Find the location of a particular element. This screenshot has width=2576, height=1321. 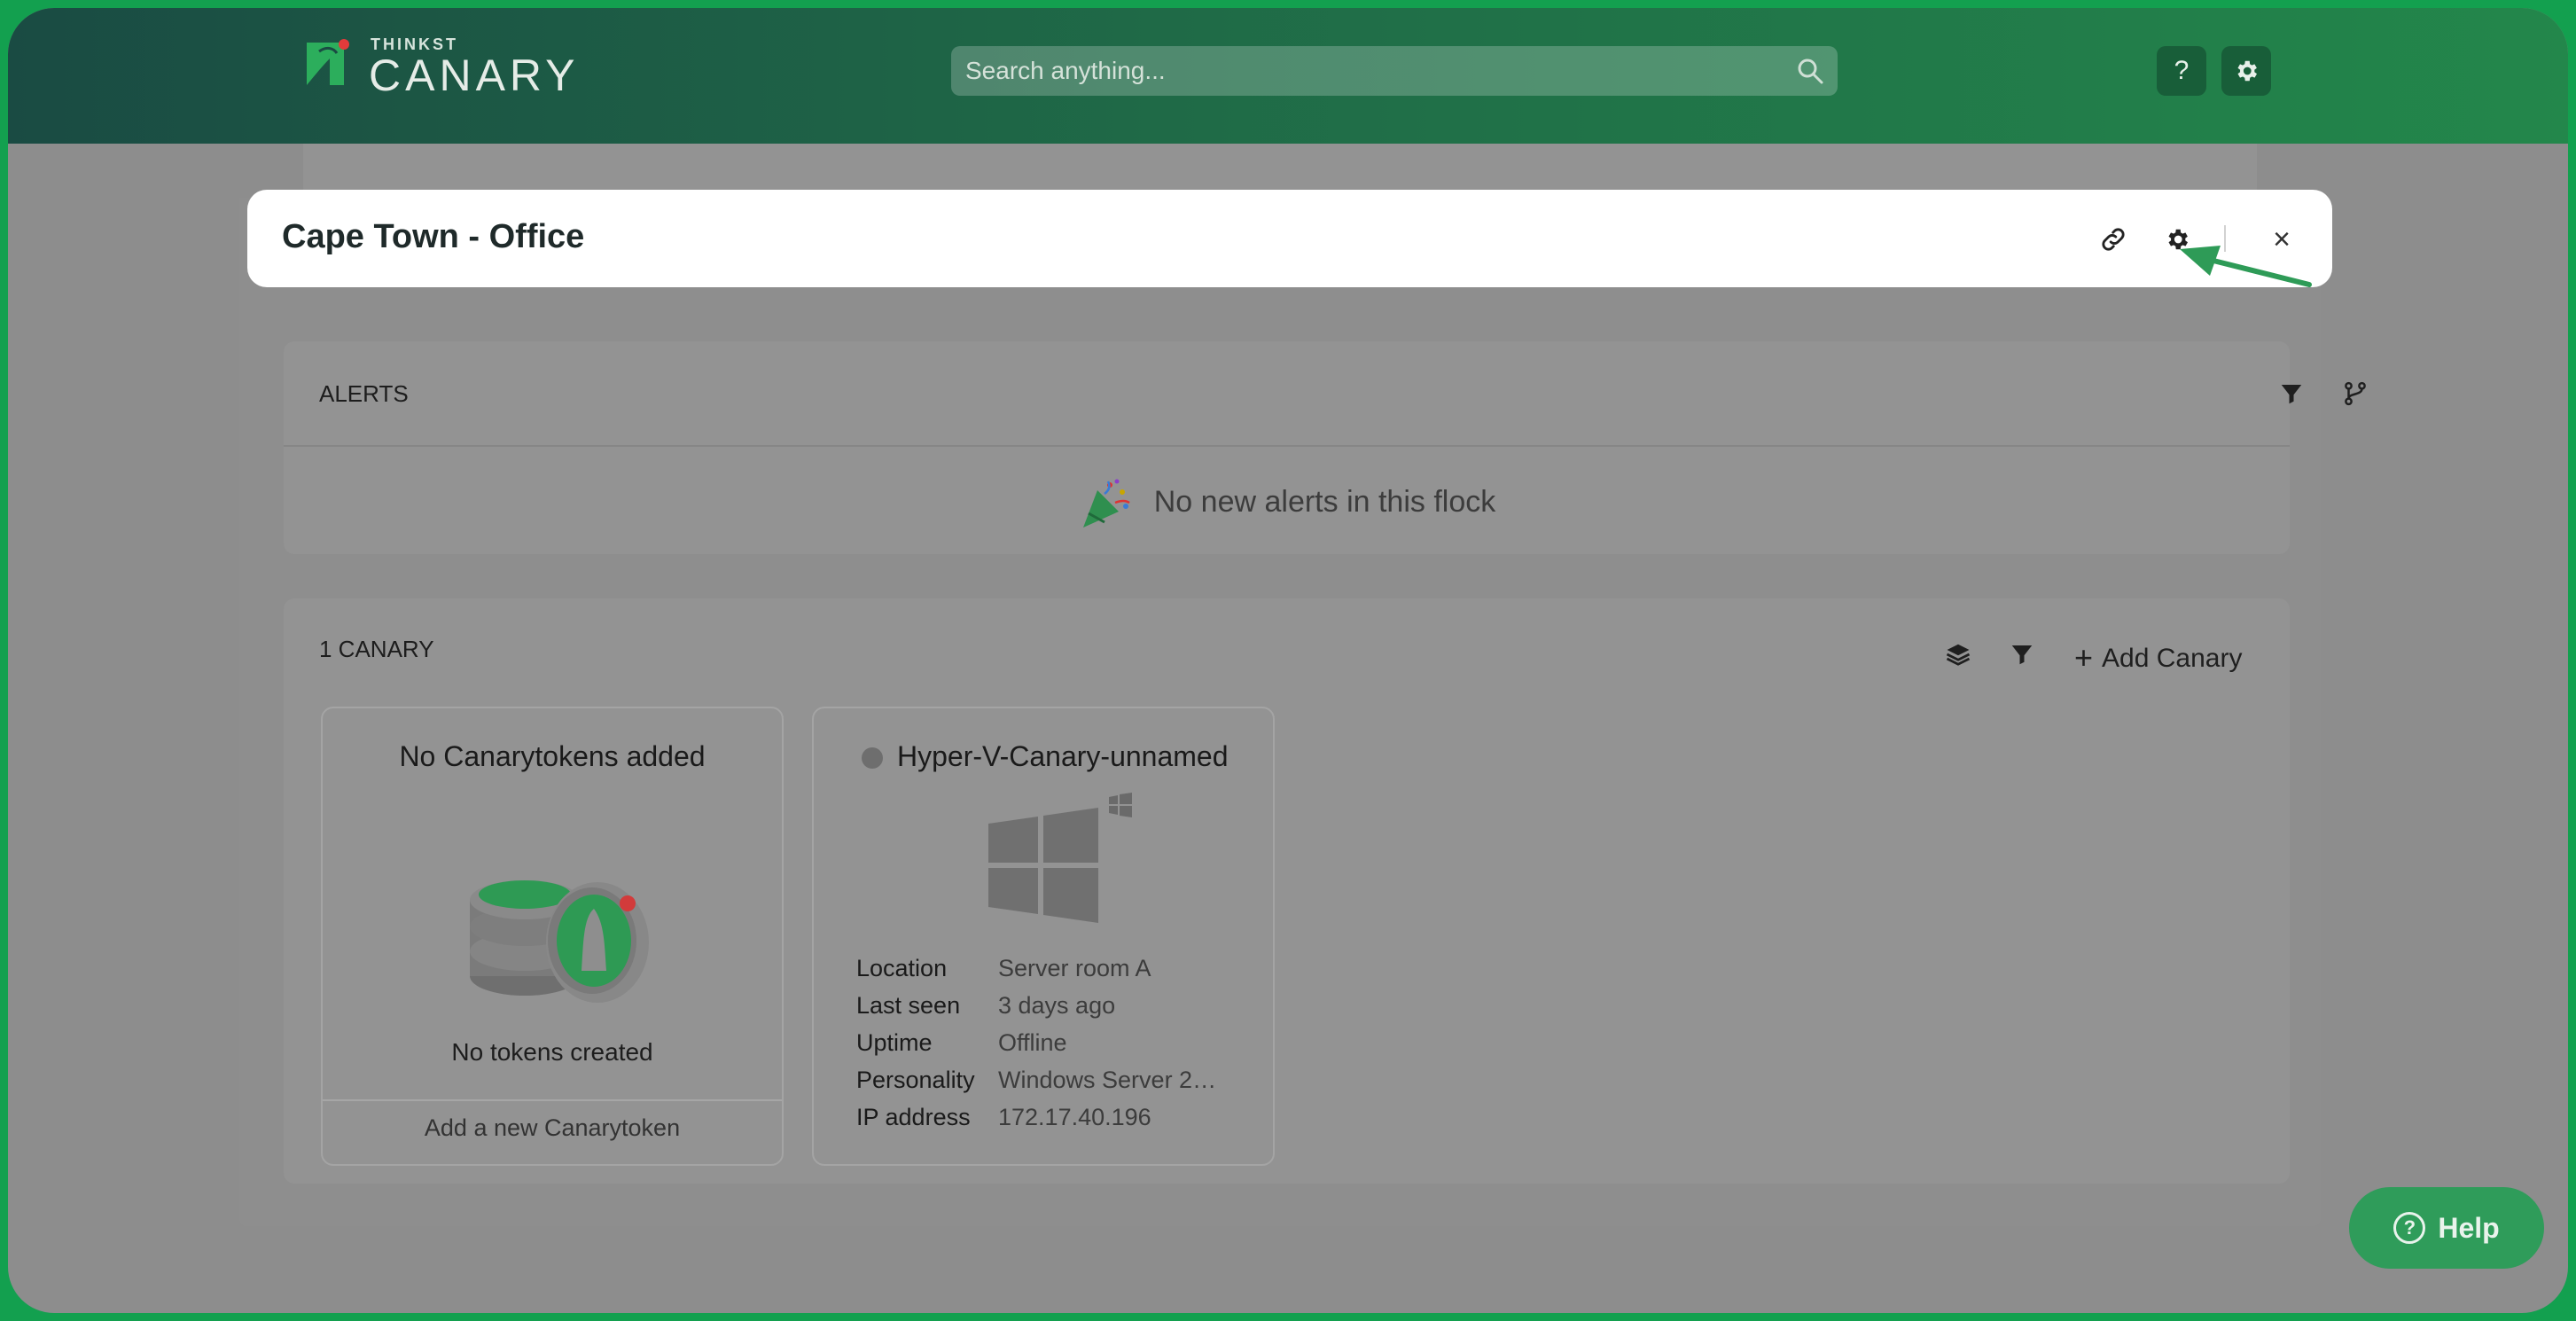

device-name: Hyper-V-Canary-unnamed is located at coordinates (1063, 756).